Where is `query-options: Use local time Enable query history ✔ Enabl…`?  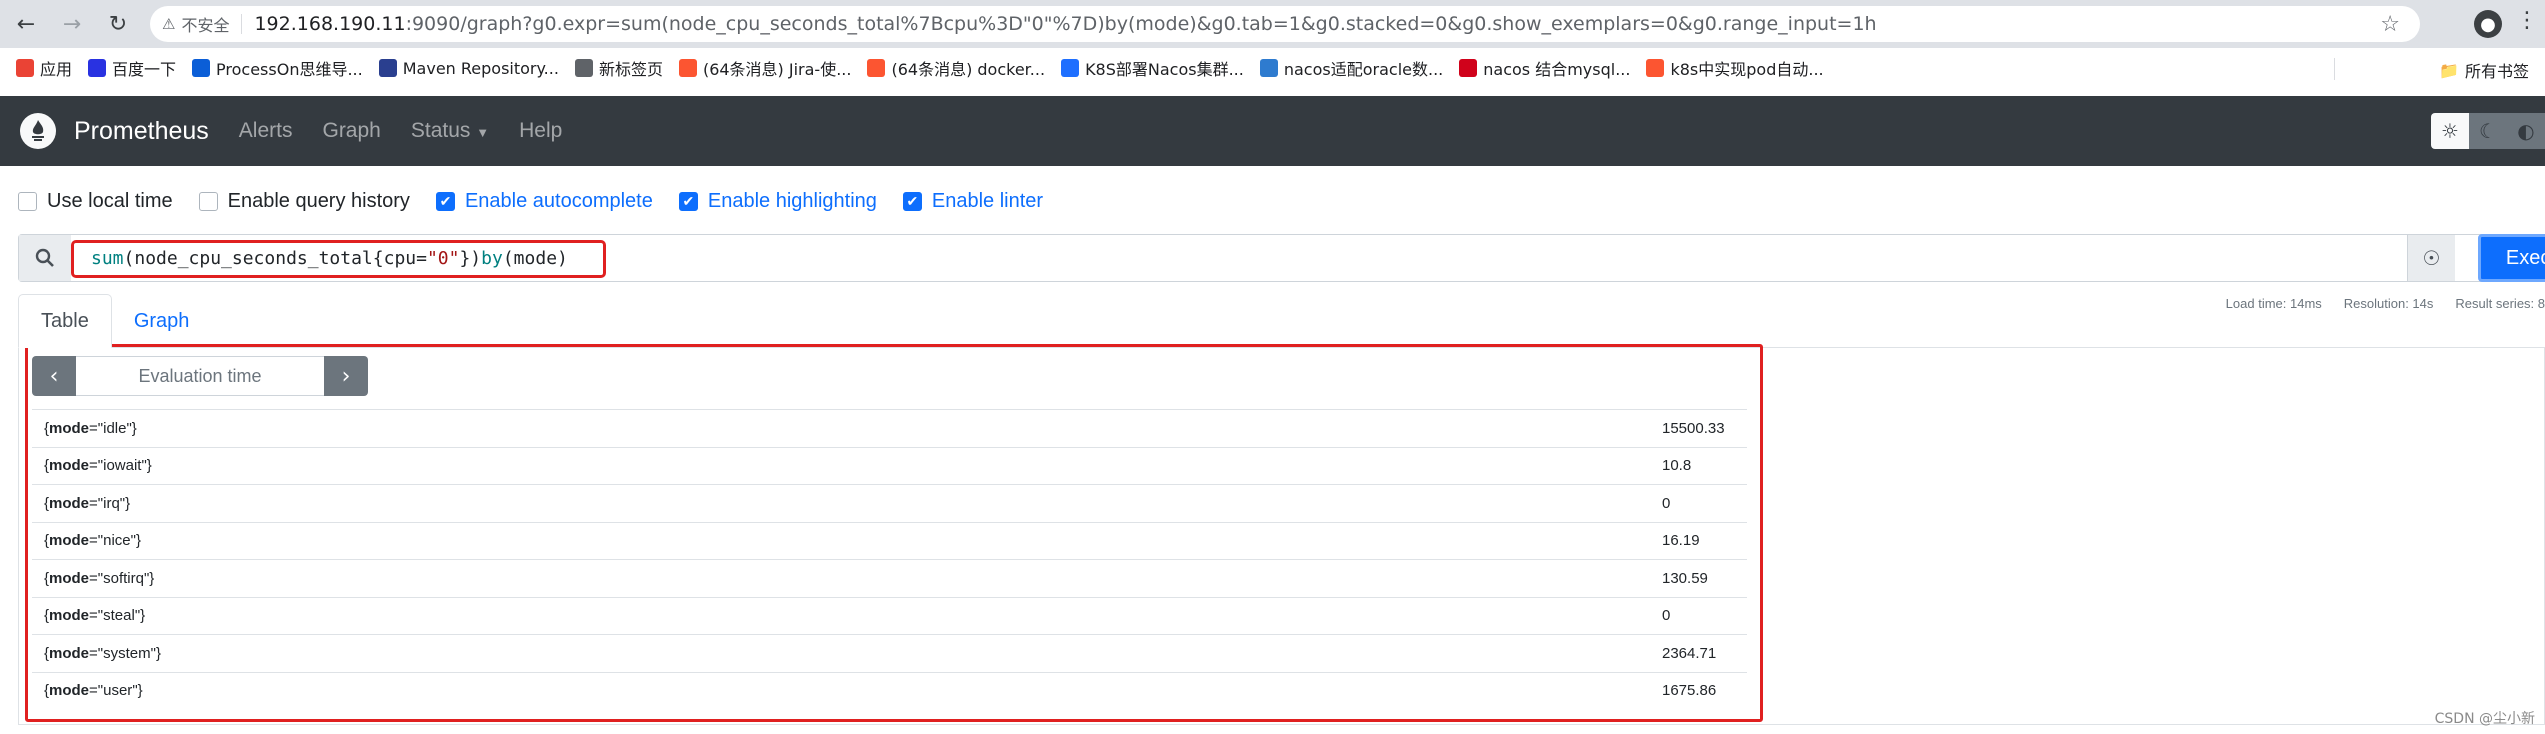 query-options: Use local time Enable query history ✔ Enabl… is located at coordinates (543, 201).